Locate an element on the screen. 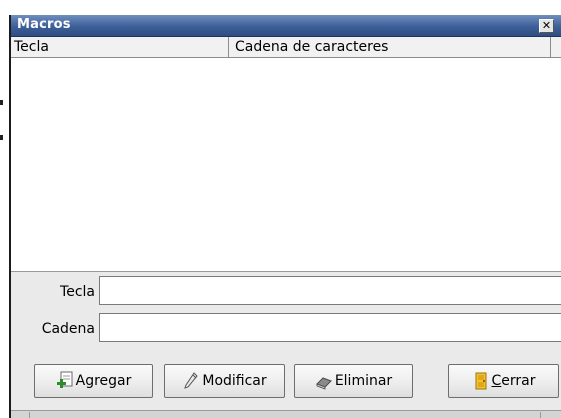 The image size is (561, 418). add-button-label: Agregar is located at coordinates (103, 381).